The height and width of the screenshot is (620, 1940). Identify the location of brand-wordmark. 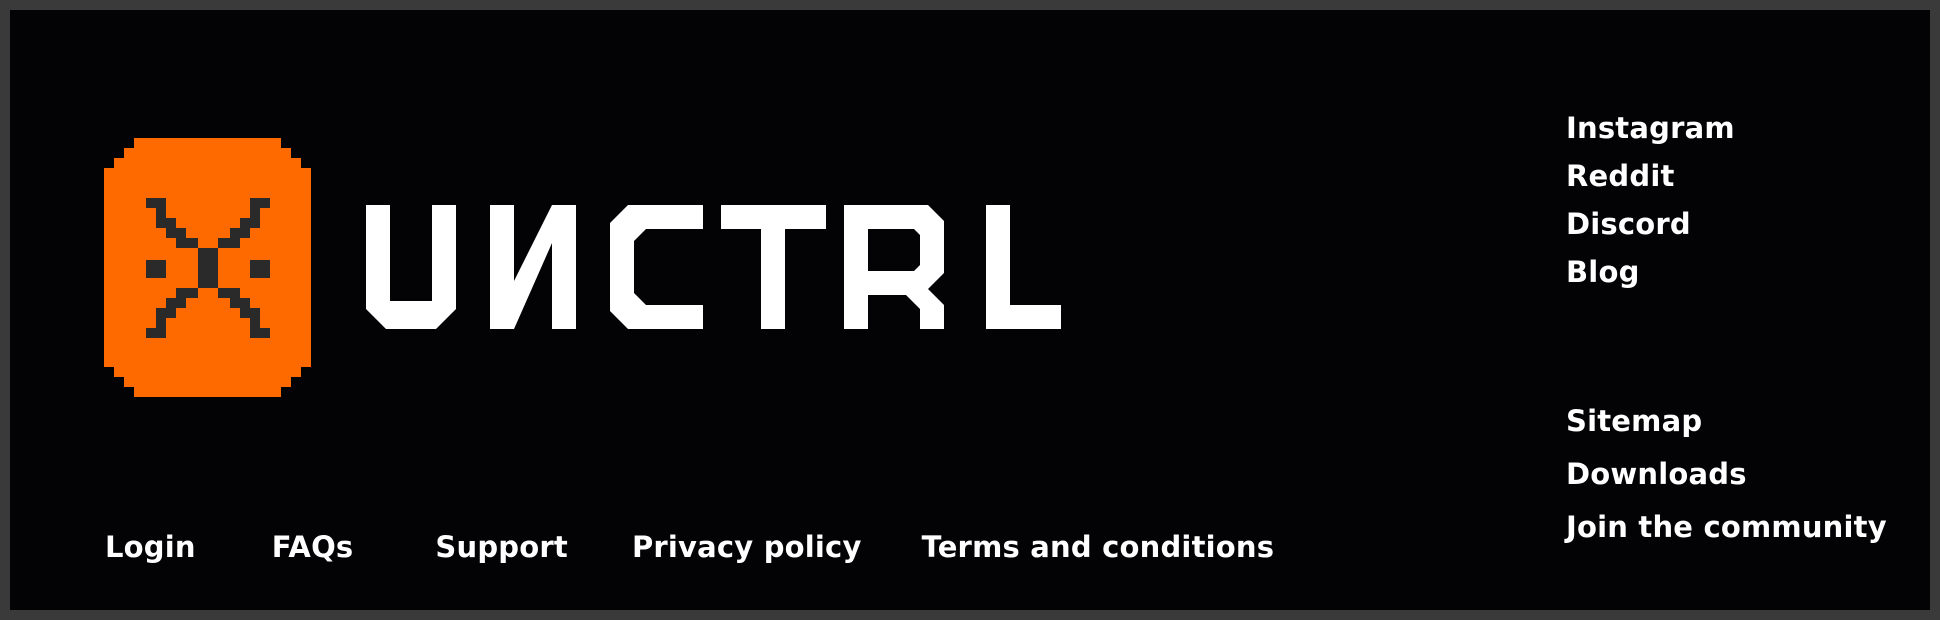
(713, 267).